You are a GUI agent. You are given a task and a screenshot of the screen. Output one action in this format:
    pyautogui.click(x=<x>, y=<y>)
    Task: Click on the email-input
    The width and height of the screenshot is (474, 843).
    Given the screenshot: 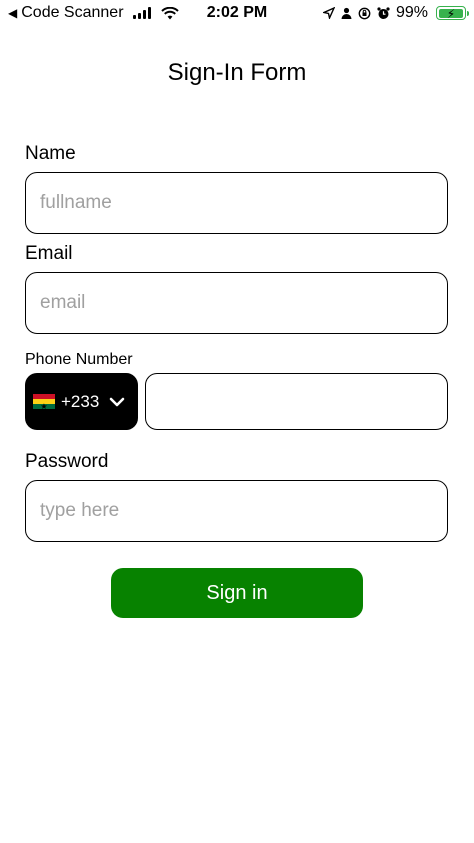 What is the action you would take?
    pyautogui.click(x=243, y=303)
    